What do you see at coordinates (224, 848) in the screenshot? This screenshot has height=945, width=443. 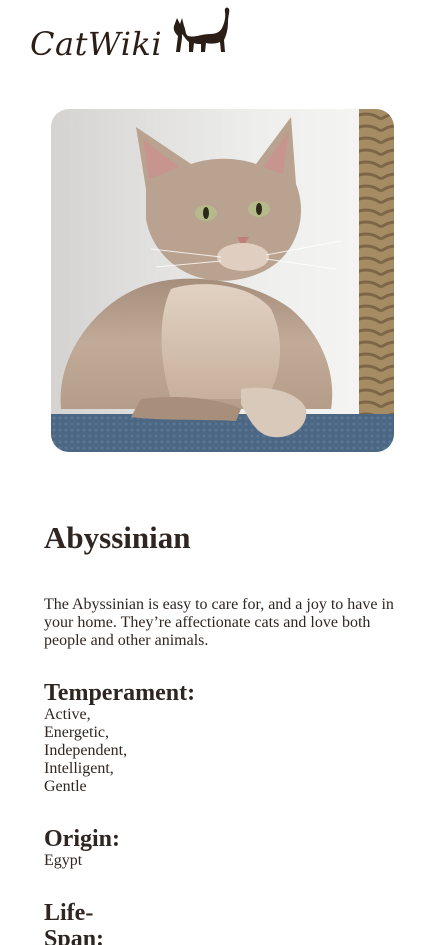 I see `origin-section: Origin: Egypt` at bounding box center [224, 848].